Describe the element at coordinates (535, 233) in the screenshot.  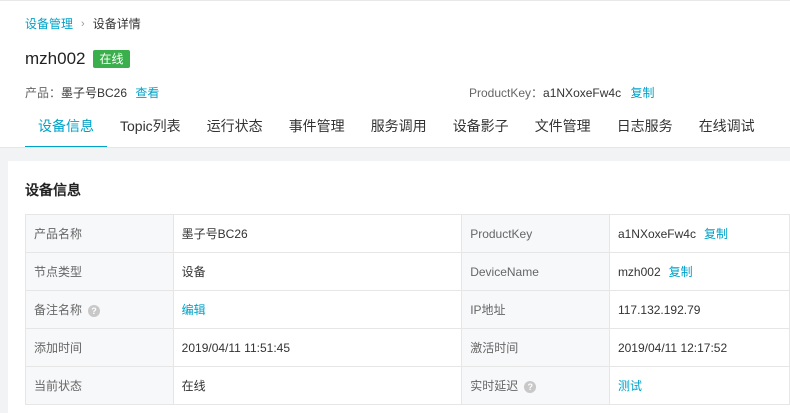
I see `product-key-label-cell: ProductKey` at that location.